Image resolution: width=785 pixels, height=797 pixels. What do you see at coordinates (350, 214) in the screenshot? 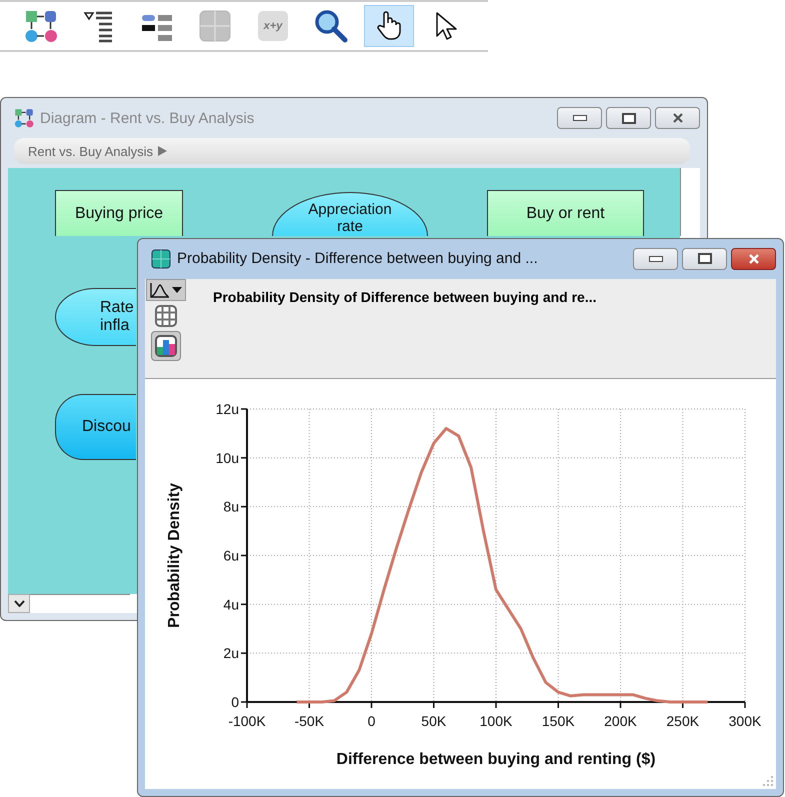
I see `chance-node: Appreciation rate` at bounding box center [350, 214].